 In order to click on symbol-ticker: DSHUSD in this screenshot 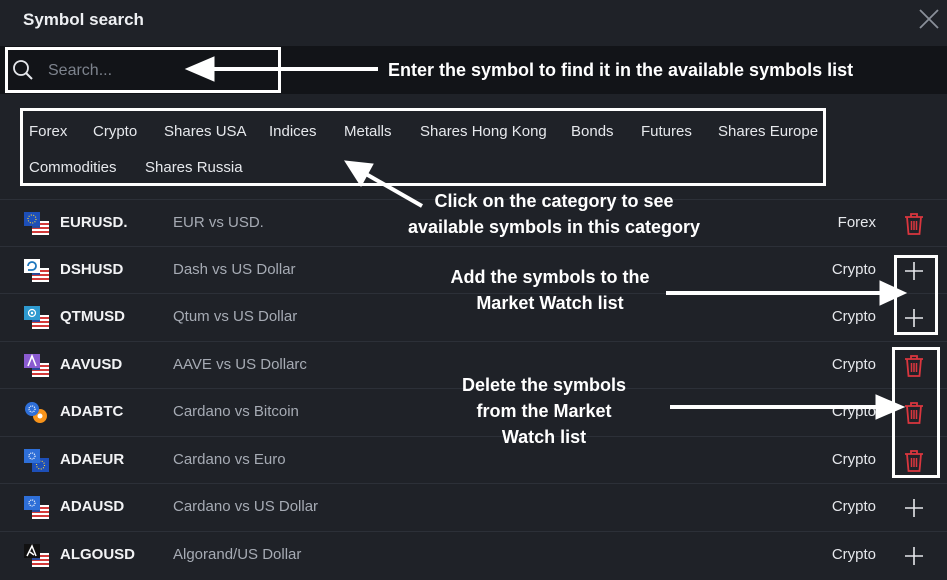, I will do `click(92, 269)`.